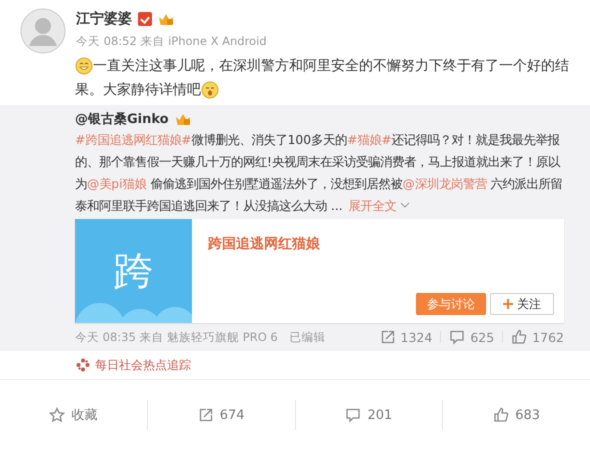 The width and height of the screenshot is (590, 450). I want to click on plus-icon, so click(508, 304).